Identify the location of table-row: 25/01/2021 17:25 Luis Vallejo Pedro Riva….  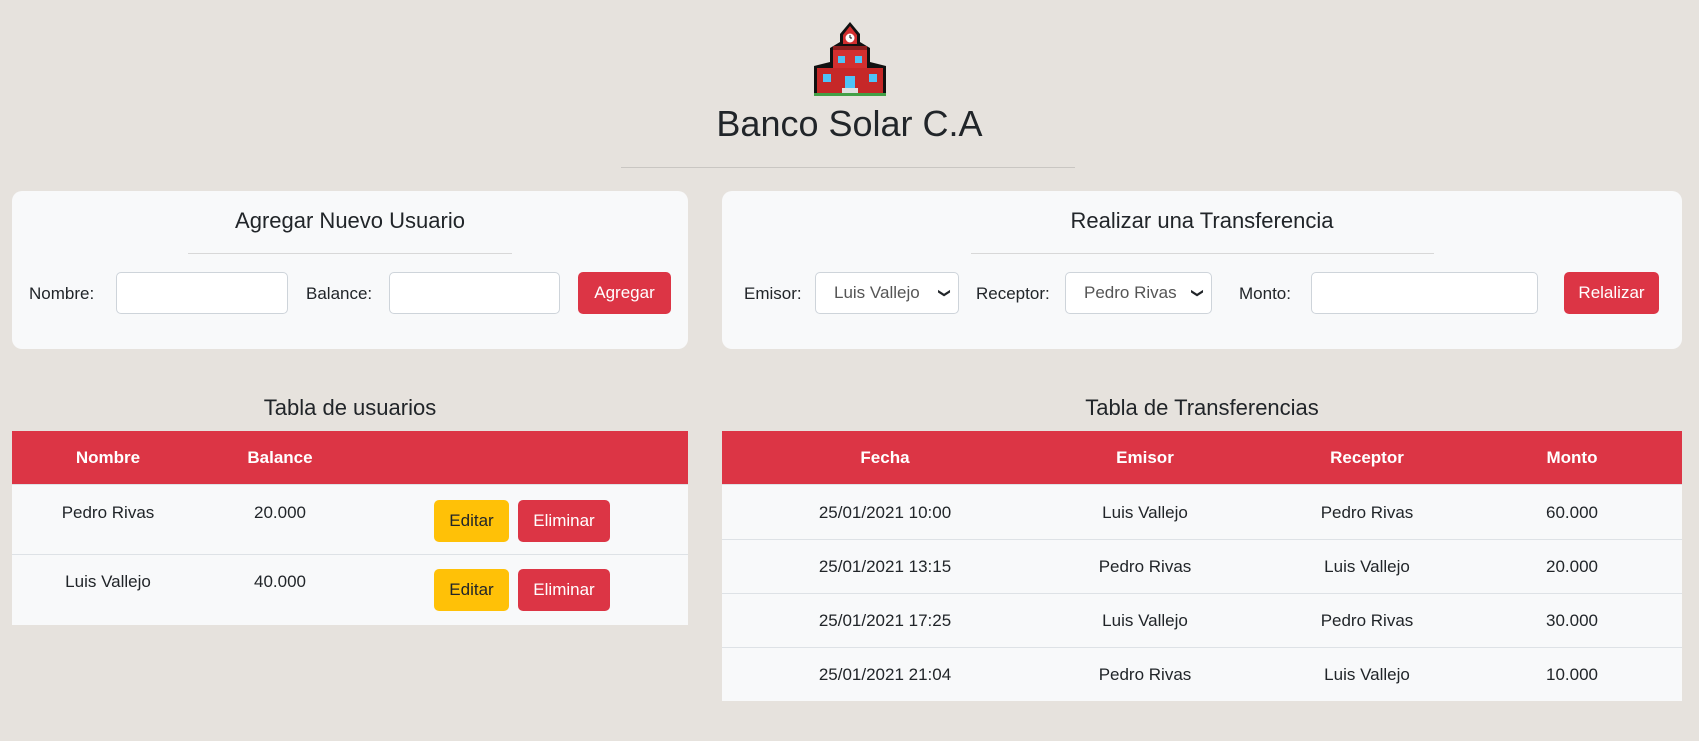
(1202, 620).